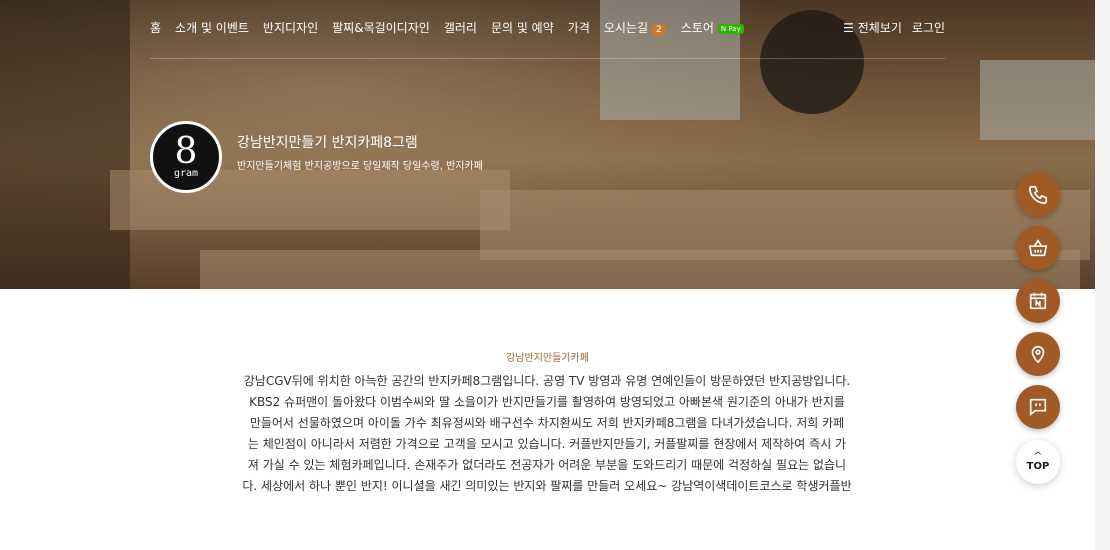 This screenshot has width=1110, height=550. I want to click on nav-about-events: 소개 및 이벤트, so click(212, 27).